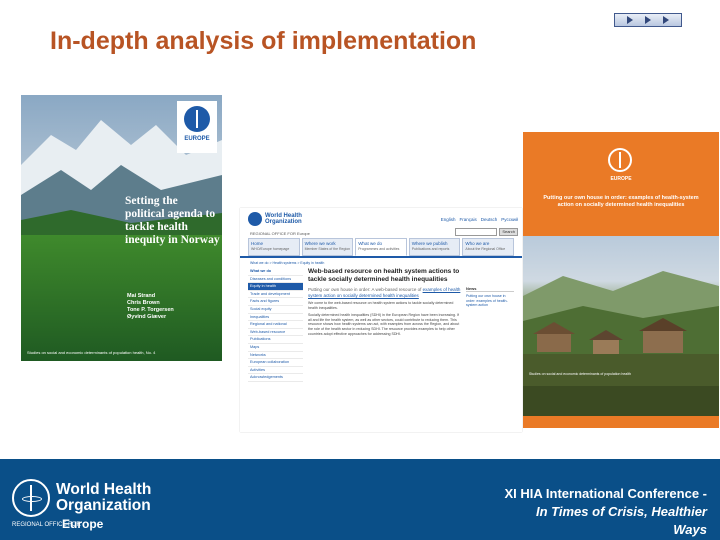 The height and width of the screenshot is (540, 720). Describe the element at coordinates (275, 318) in the screenshot. I see `sidebar-item: Inequalities` at that location.